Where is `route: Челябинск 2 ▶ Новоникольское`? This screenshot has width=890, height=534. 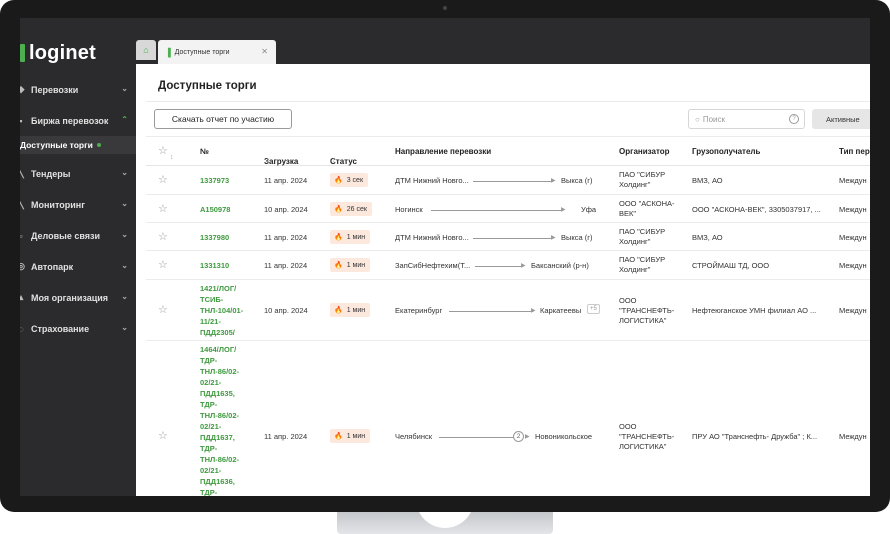 route: Челябинск 2 ▶ Новоникольское is located at coordinates (494, 436).